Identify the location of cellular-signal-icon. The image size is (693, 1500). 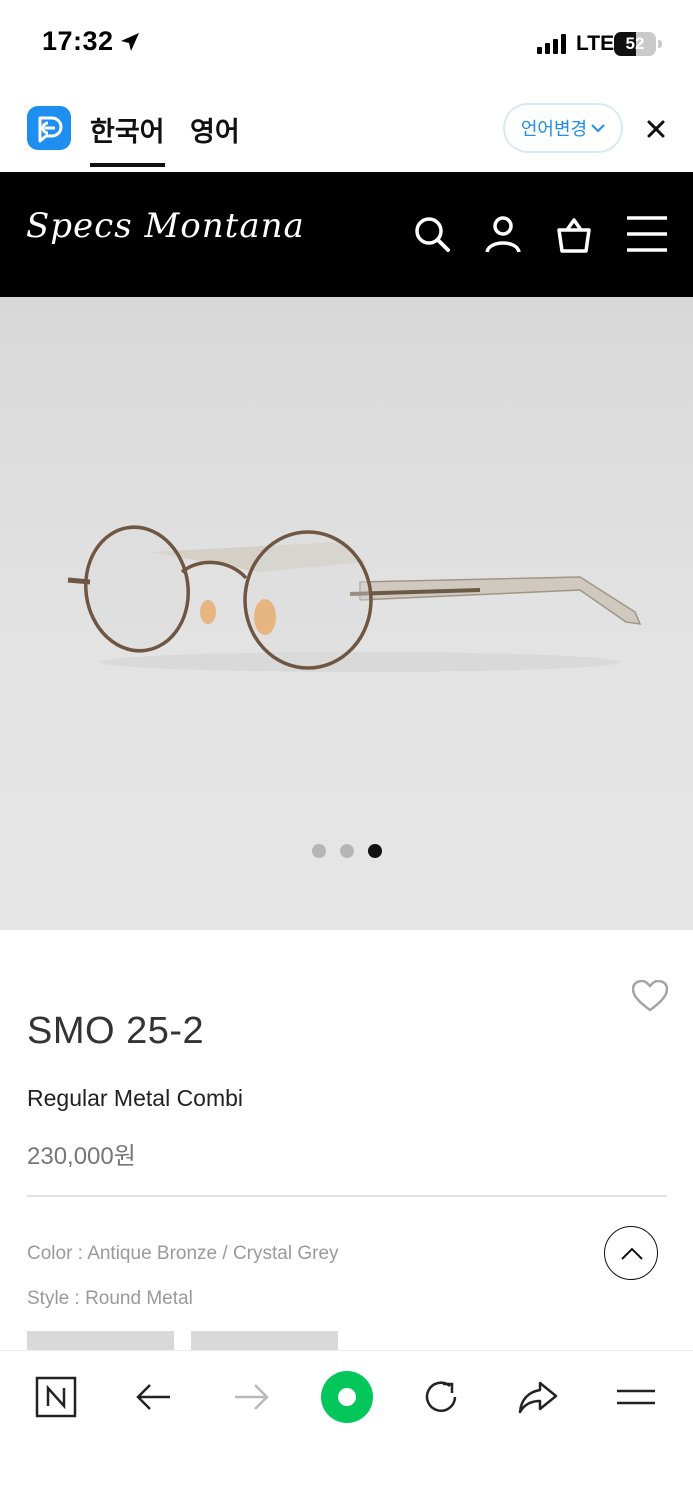
(551, 44).